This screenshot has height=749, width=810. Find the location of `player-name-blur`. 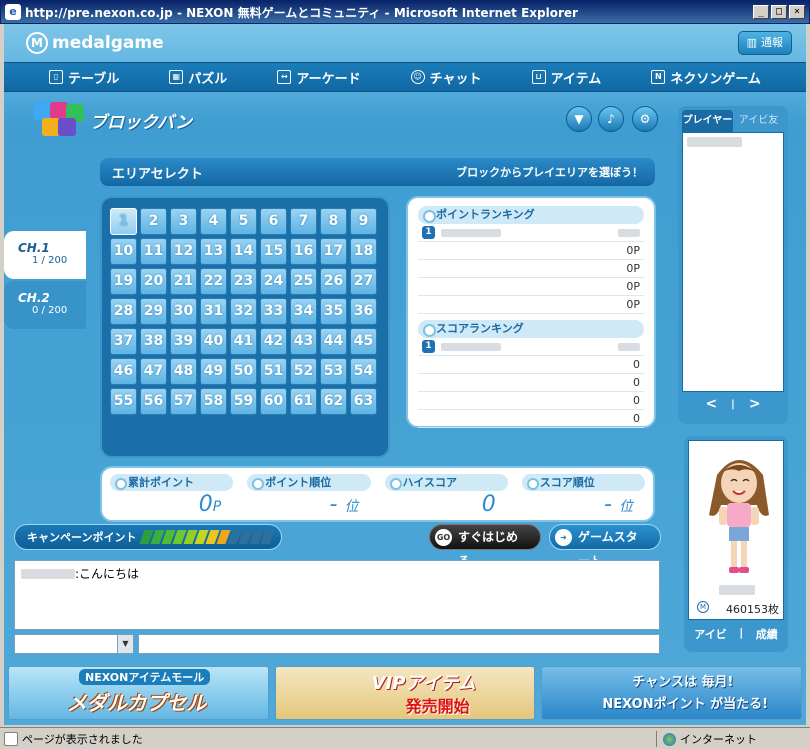

player-name-blur is located at coordinates (714, 142).